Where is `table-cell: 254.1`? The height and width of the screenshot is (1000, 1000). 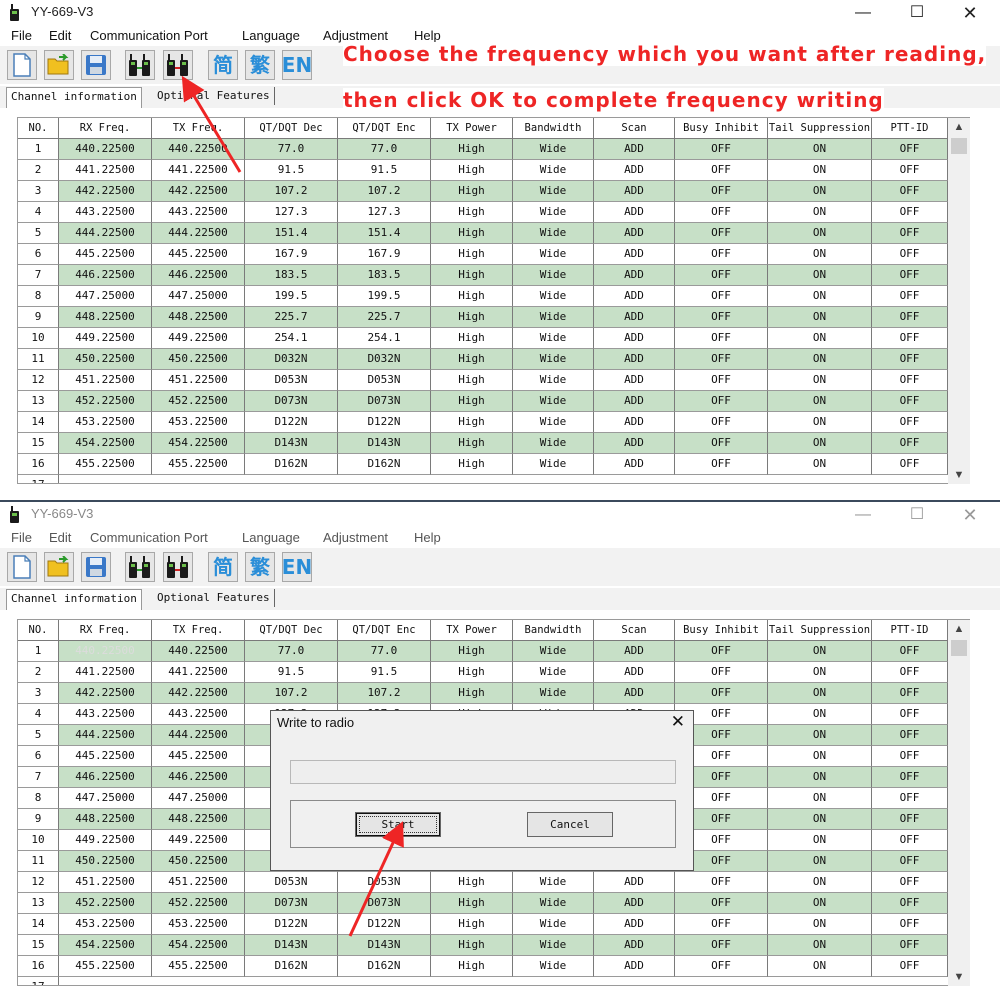 table-cell: 254.1 is located at coordinates (384, 338).